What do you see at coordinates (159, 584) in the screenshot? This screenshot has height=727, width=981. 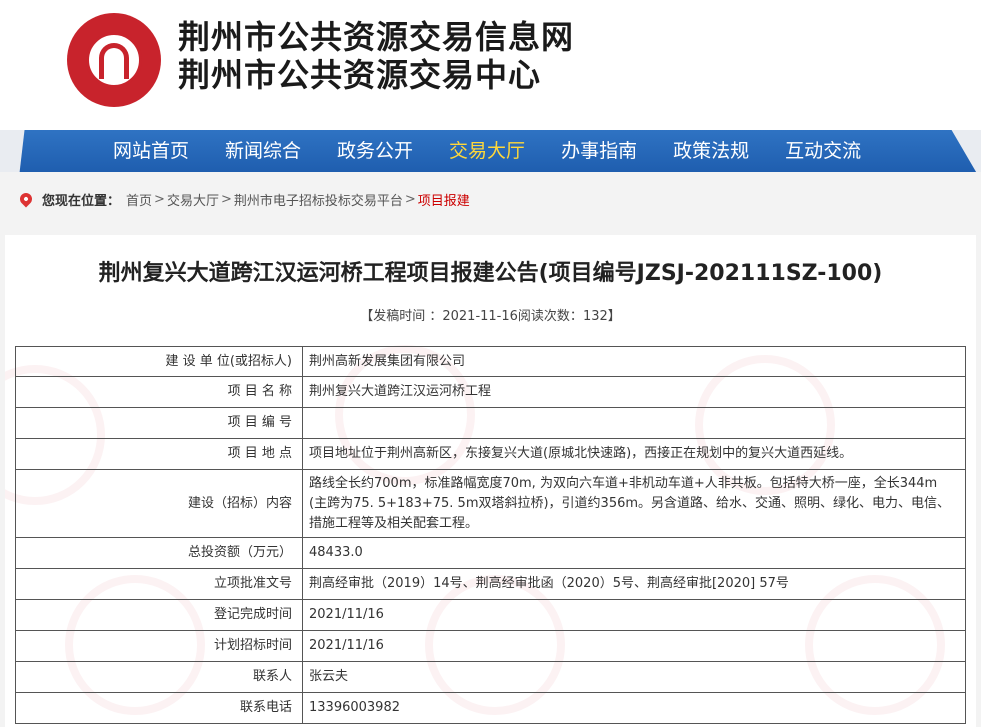 I see `row-key: 立项批准文号` at bounding box center [159, 584].